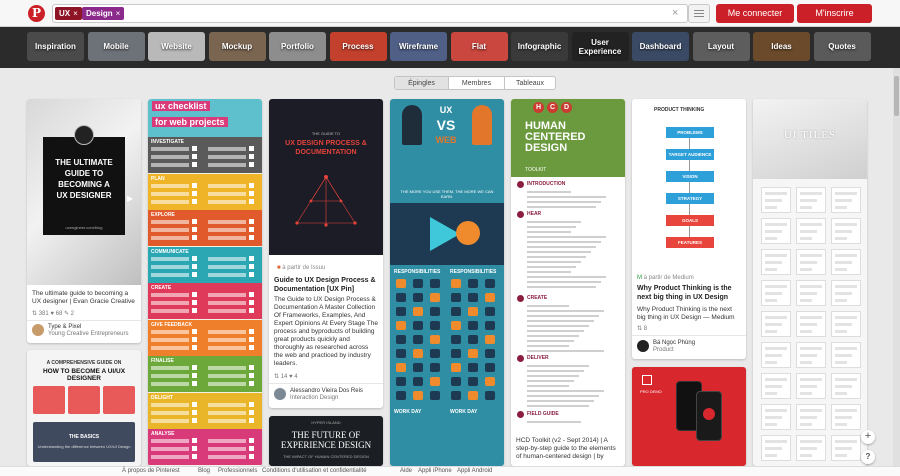 This screenshot has height=476, width=900. What do you see at coordinates (205, 447) in the screenshot?
I see `checklist-section: ANALYSE` at bounding box center [205, 447].